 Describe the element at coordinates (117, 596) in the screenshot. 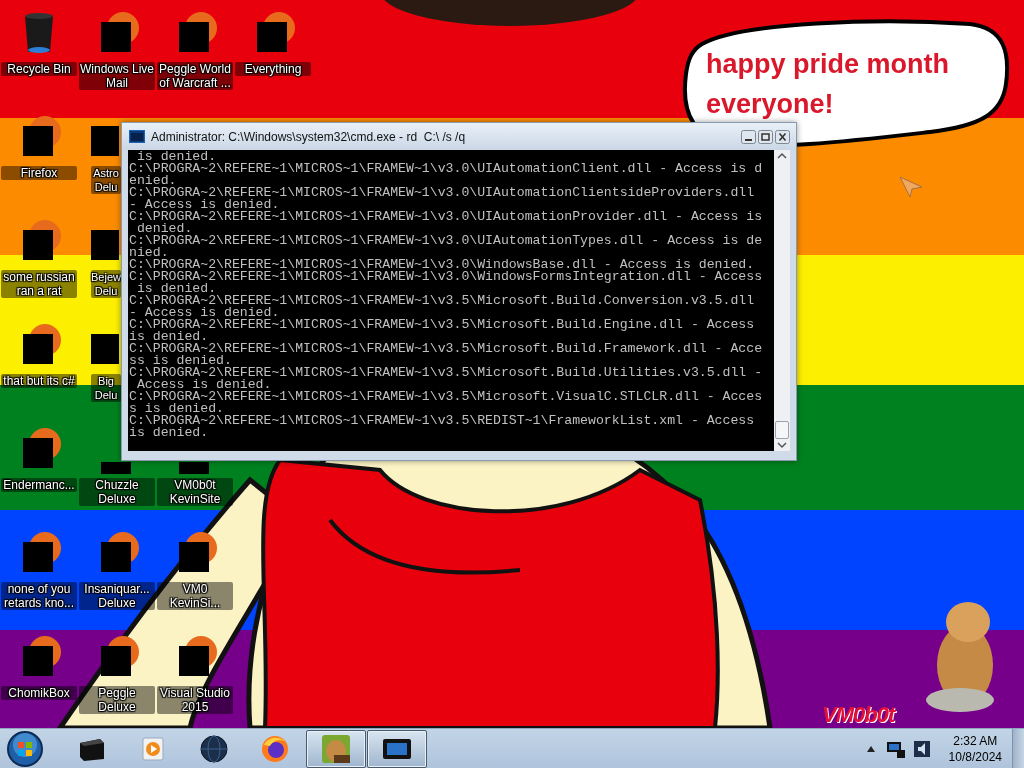

I see `icon-label: Insaniquar... Deluxe` at that location.